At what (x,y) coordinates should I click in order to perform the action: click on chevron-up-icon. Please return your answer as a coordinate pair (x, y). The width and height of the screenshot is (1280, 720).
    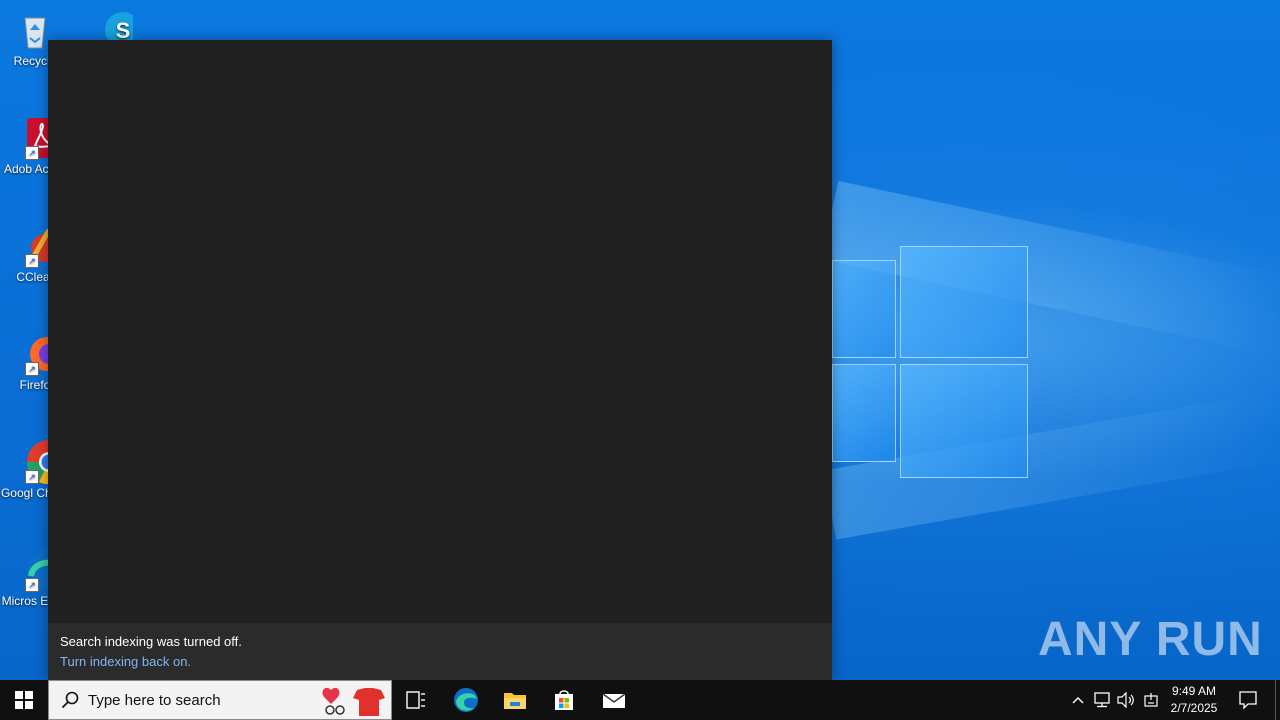
    Looking at the image, I should click on (1078, 700).